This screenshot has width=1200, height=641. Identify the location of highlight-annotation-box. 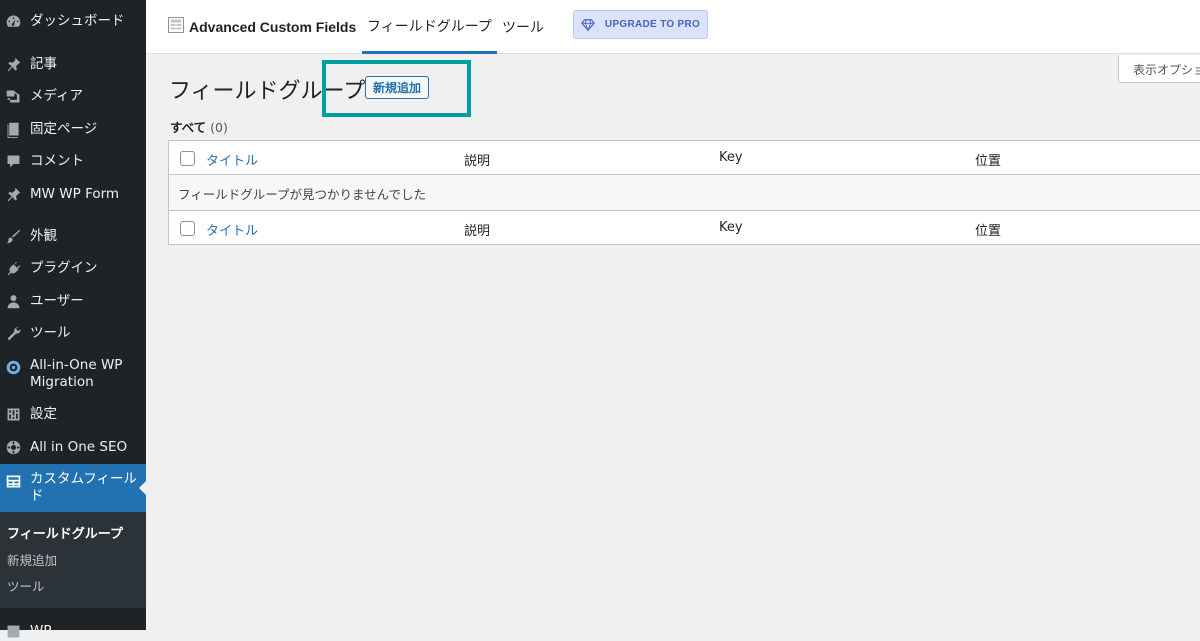
(396, 88).